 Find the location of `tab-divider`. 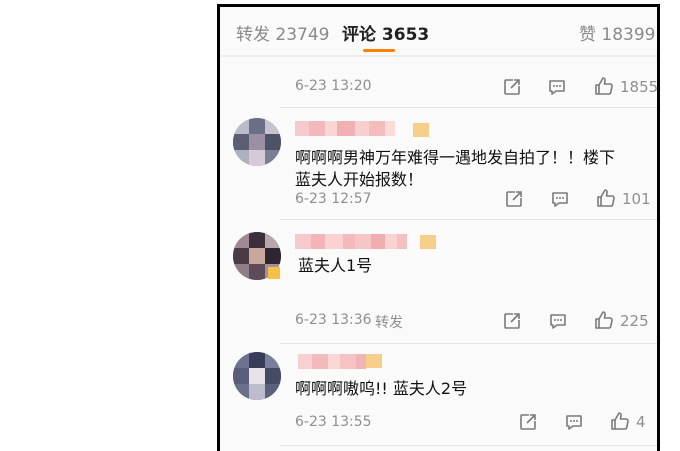

tab-divider is located at coordinates (438, 56).